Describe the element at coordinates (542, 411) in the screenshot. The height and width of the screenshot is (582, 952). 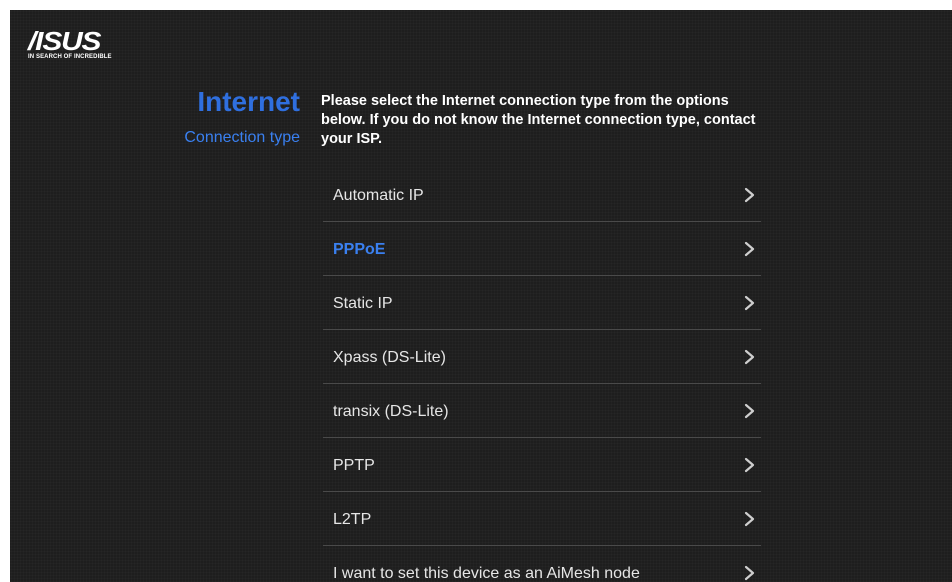
I see `option-transix-ds-lite: transix (DS-Lite)` at that location.